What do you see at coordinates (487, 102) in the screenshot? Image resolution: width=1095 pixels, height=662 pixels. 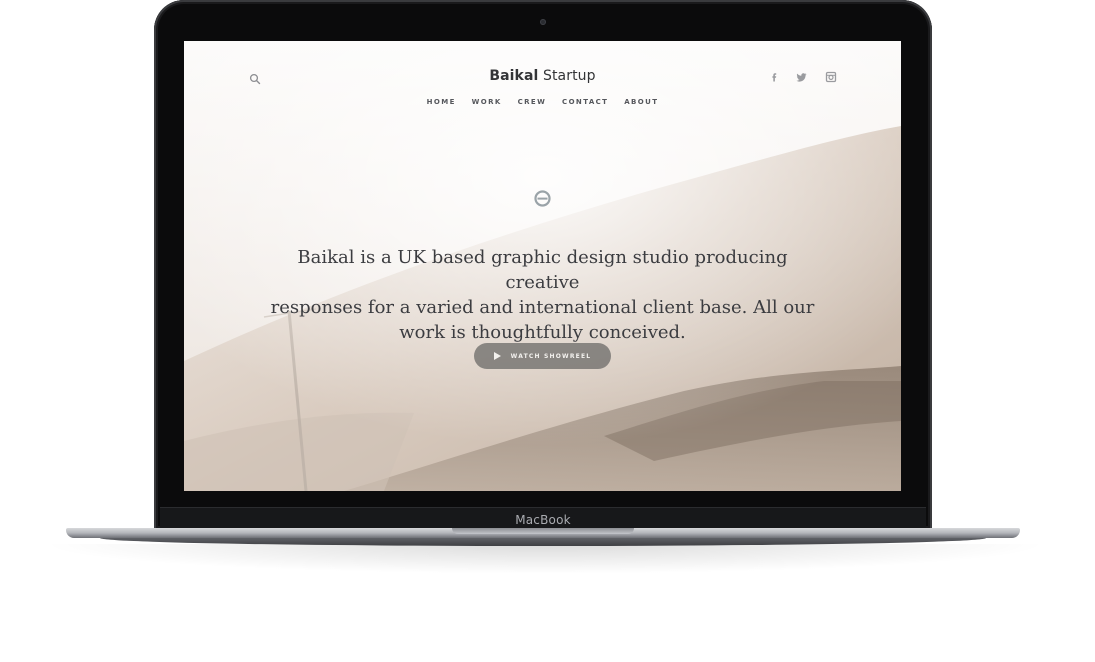 I see `nav-item-work: WORK` at bounding box center [487, 102].